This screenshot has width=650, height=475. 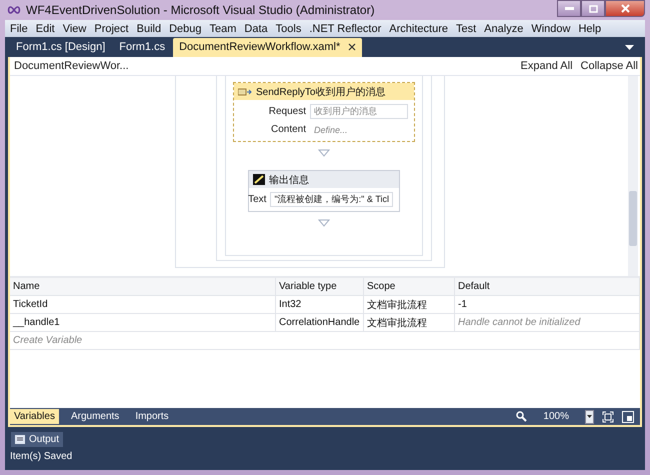 I want to click on menu-item: Team, so click(x=223, y=28).